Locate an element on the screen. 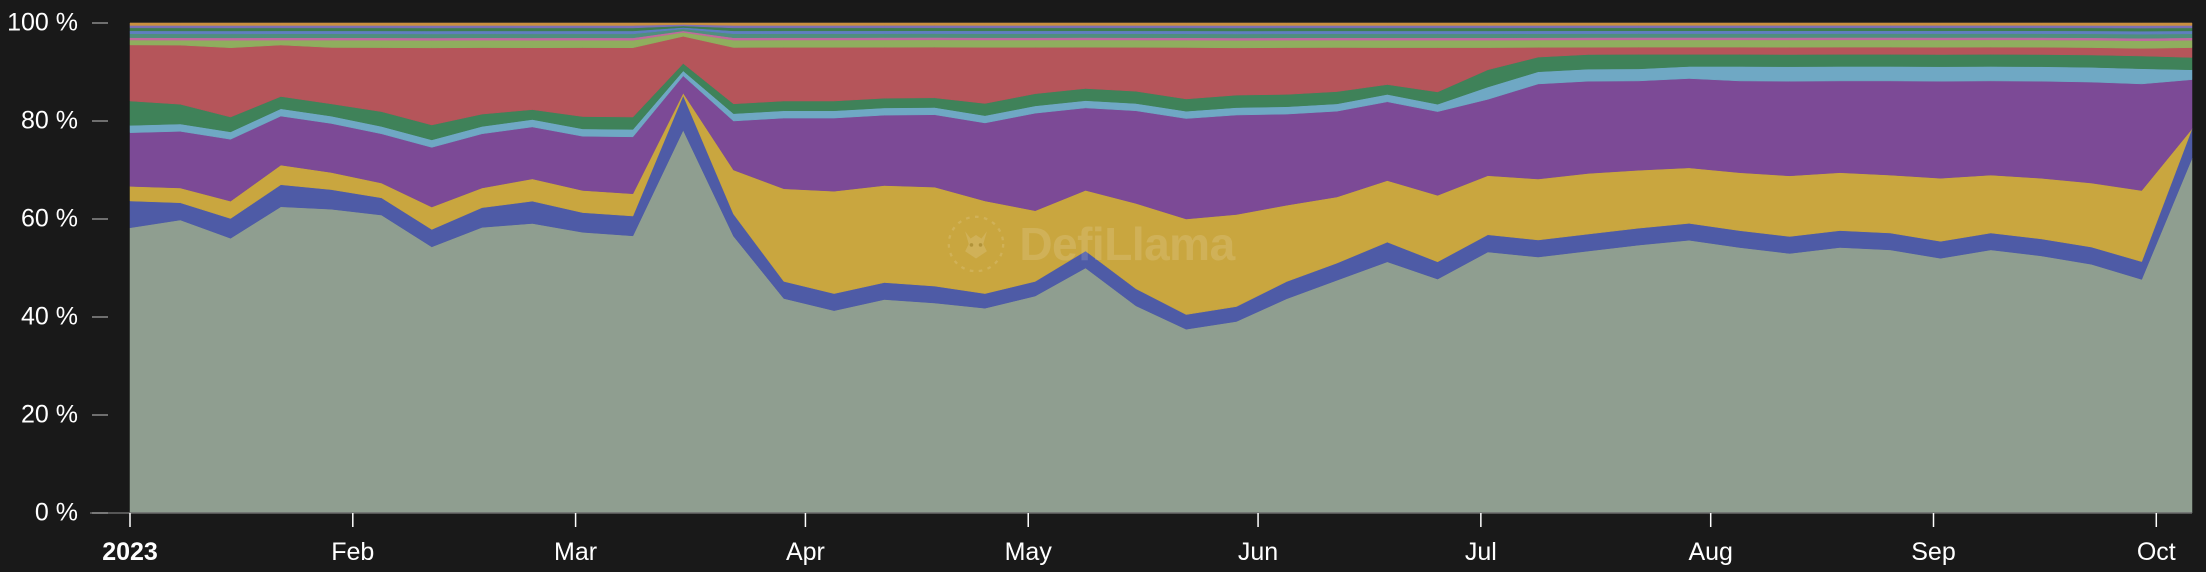  x-tick-label: May is located at coordinates (1029, 552).